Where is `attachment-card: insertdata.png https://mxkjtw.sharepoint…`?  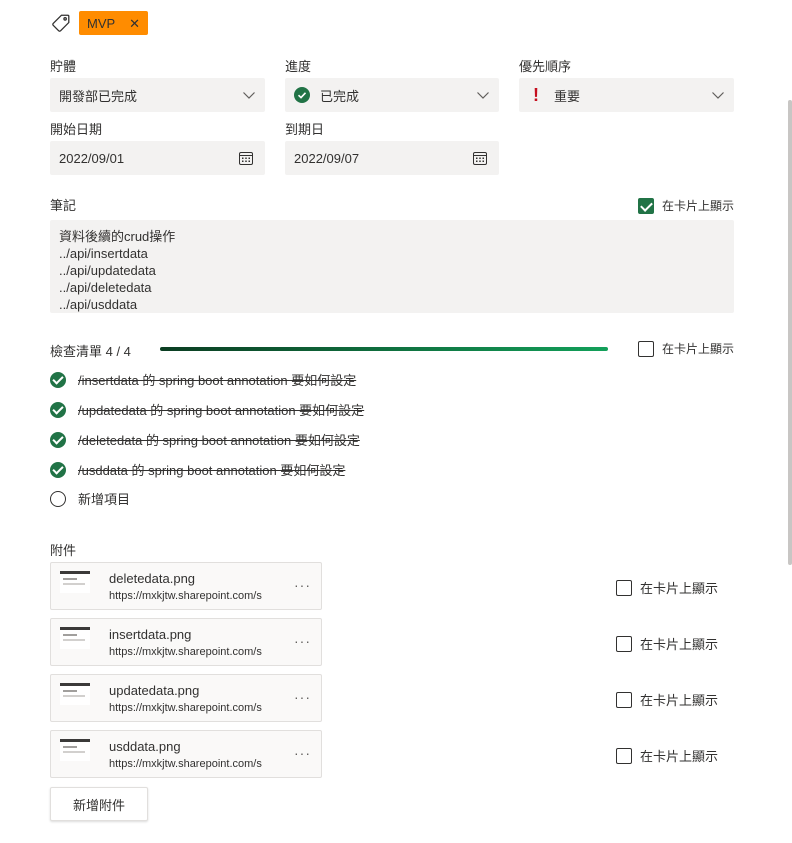 attachment-card: insertdata.png https://mxkjtw.sharepoint… is located at coordinates (186, 642).